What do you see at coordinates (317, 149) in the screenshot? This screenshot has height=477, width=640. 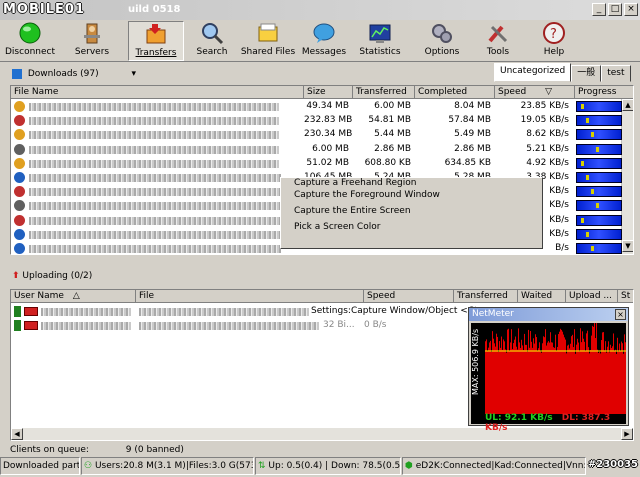 I see `download-row: 6.00 MB 2.86 MB 2.86 MB 5.21 KB/s` at bounding box center [317, 149].